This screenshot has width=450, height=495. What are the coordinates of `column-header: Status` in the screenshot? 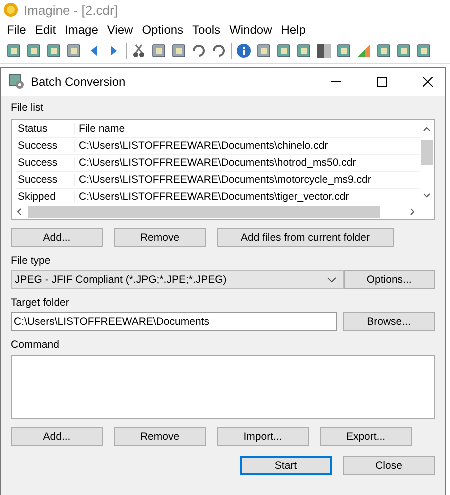 It's located at (45, 128).